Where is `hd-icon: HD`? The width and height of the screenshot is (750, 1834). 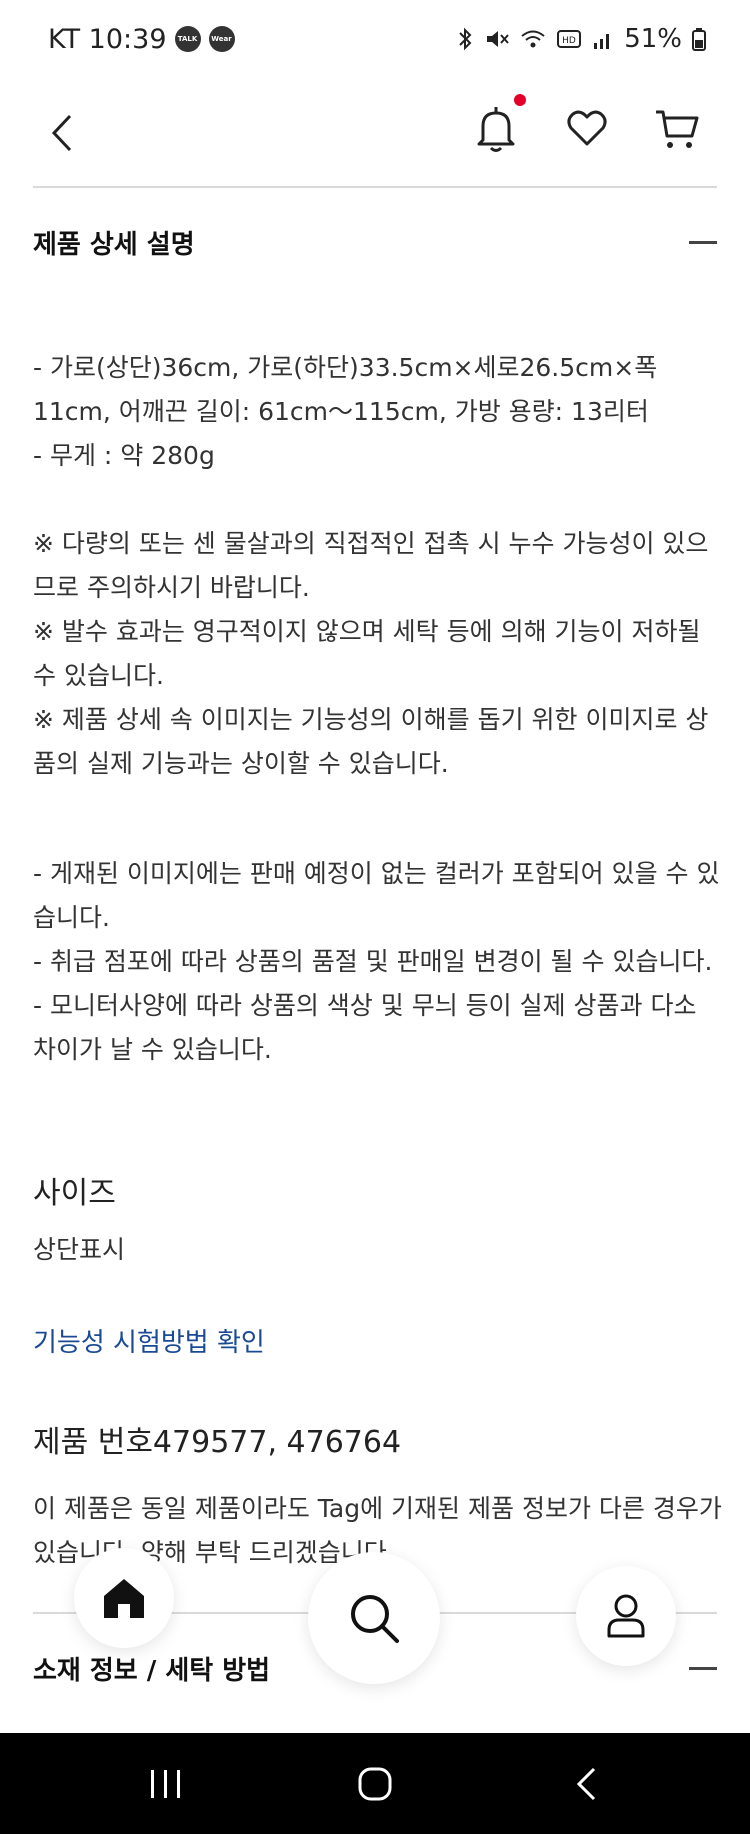
hd-icon: HD is located at coordinates (569, 39).